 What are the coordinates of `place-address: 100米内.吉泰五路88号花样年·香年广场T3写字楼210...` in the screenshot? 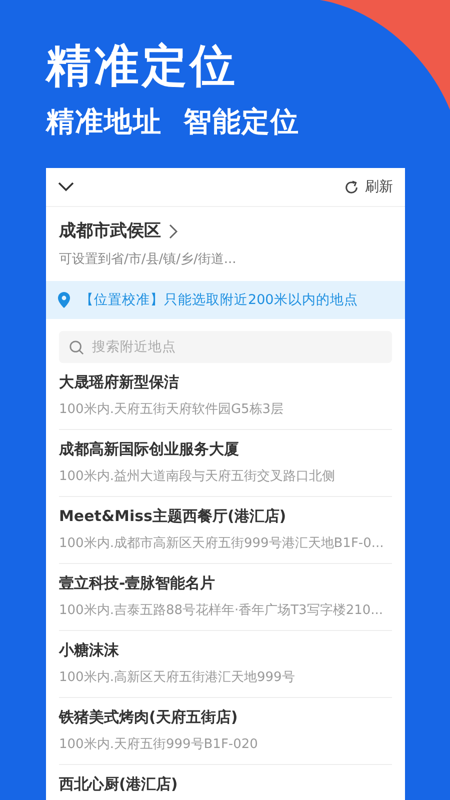 It's located at (221, 611).